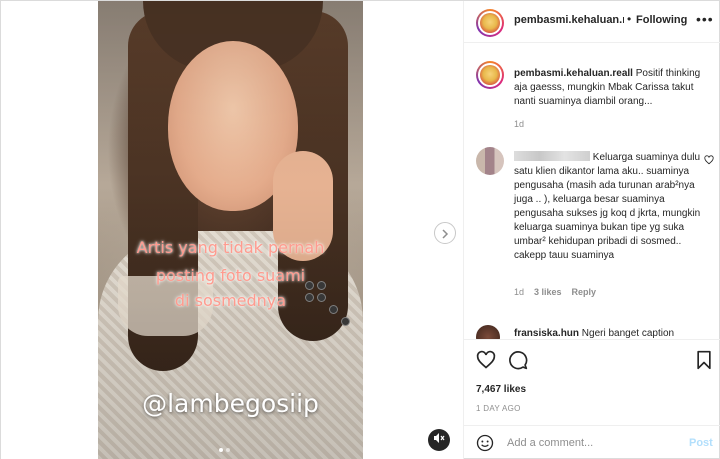 This screenshot has height=459, width=720. What do you see at coordinates (705, 19) in the screenshot?
I see `more-options-icon: •••` at bounding box center [705, 19].